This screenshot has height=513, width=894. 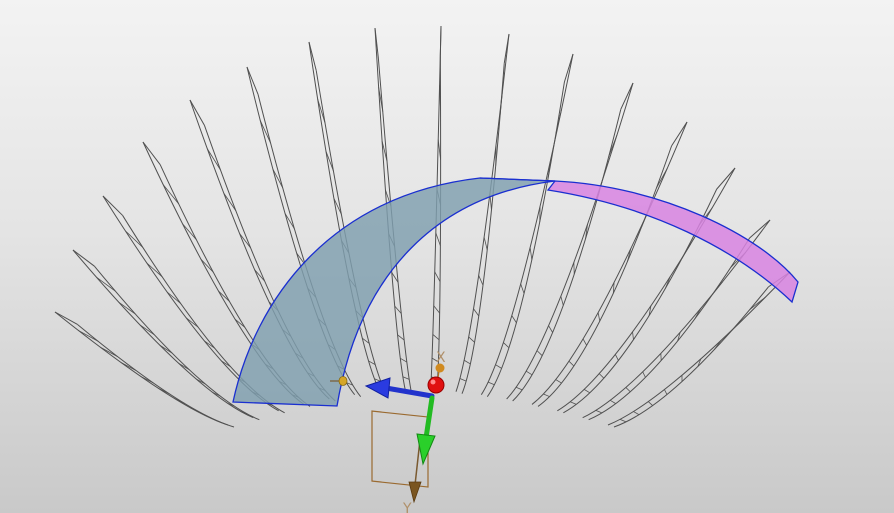 I want to click on y-axis-label: Y, so click(x=407, y=507).